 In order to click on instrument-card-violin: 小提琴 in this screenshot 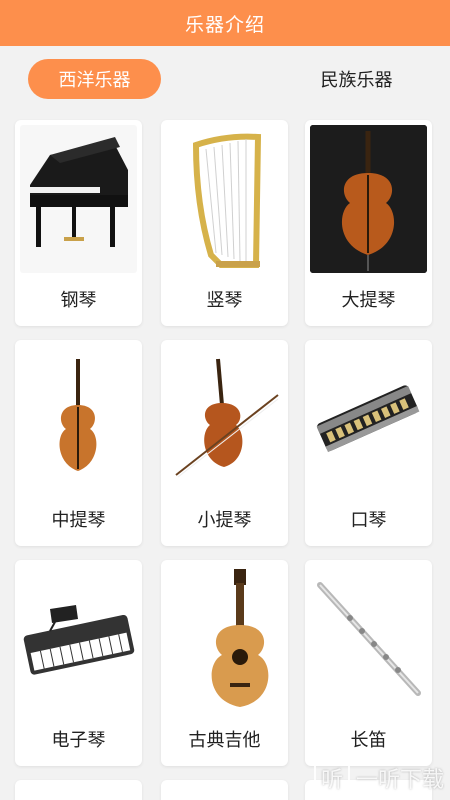, I will do `click(224, 443)`.